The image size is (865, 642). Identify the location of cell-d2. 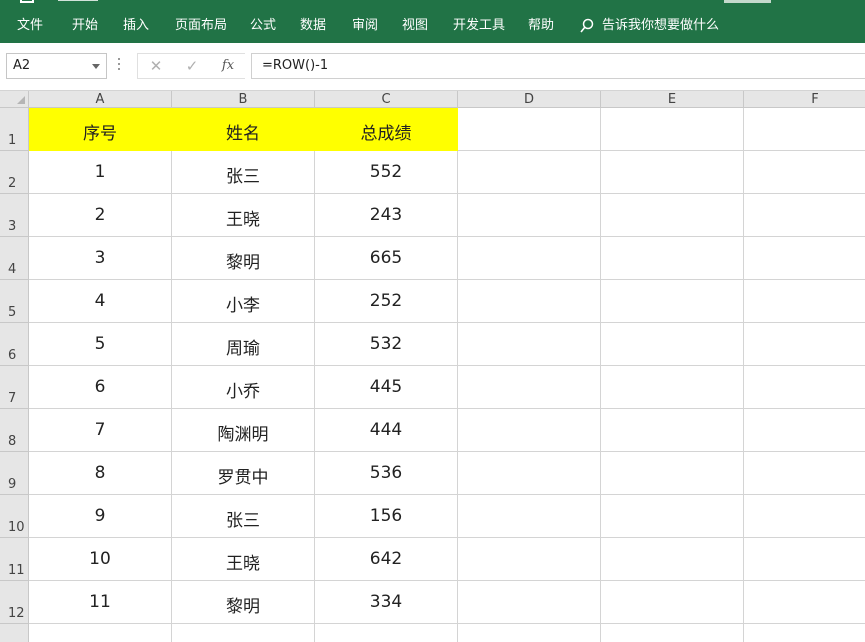
(529, 172).